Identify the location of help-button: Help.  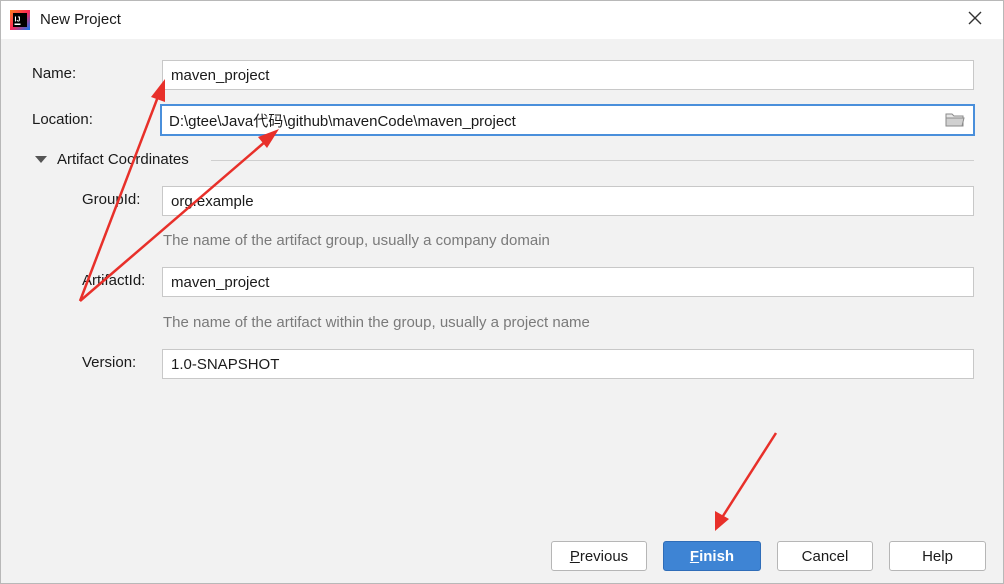
(937, 556).